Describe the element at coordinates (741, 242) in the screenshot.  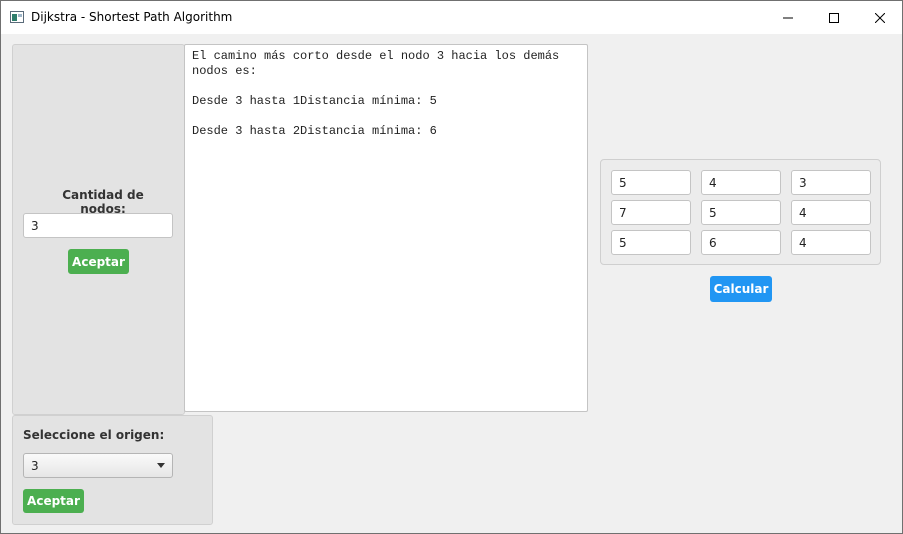
I see `matrix-cell: 6` at that location.